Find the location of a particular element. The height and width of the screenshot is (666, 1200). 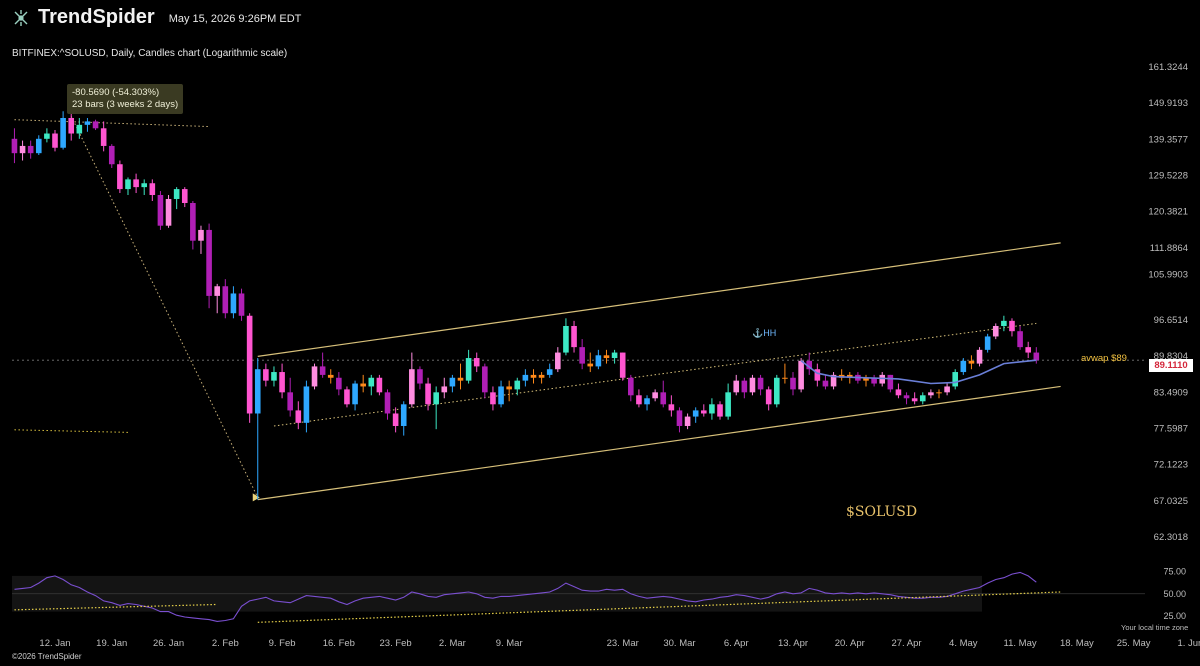

rsi-pane: 75.00 50.00 25.00 is located at coordinates (599, 594).